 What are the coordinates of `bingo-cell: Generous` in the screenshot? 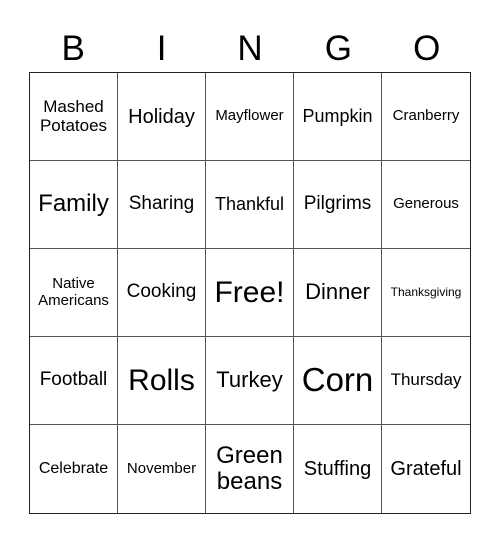 It's located at (426, 205).